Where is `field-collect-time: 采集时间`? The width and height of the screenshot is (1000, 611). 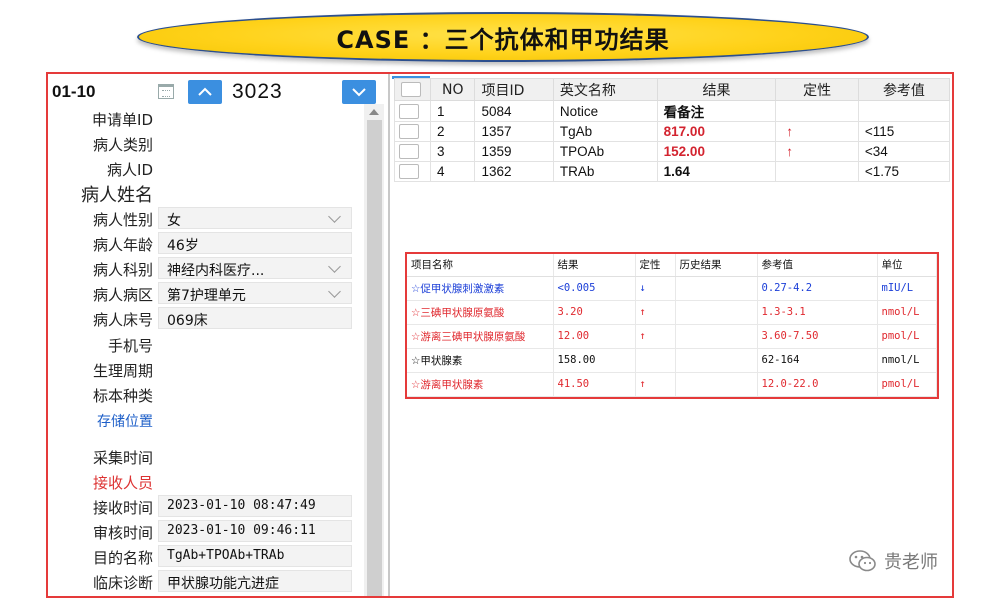 field-collect-time: 采集时间 is located at coordinates (203, 456).